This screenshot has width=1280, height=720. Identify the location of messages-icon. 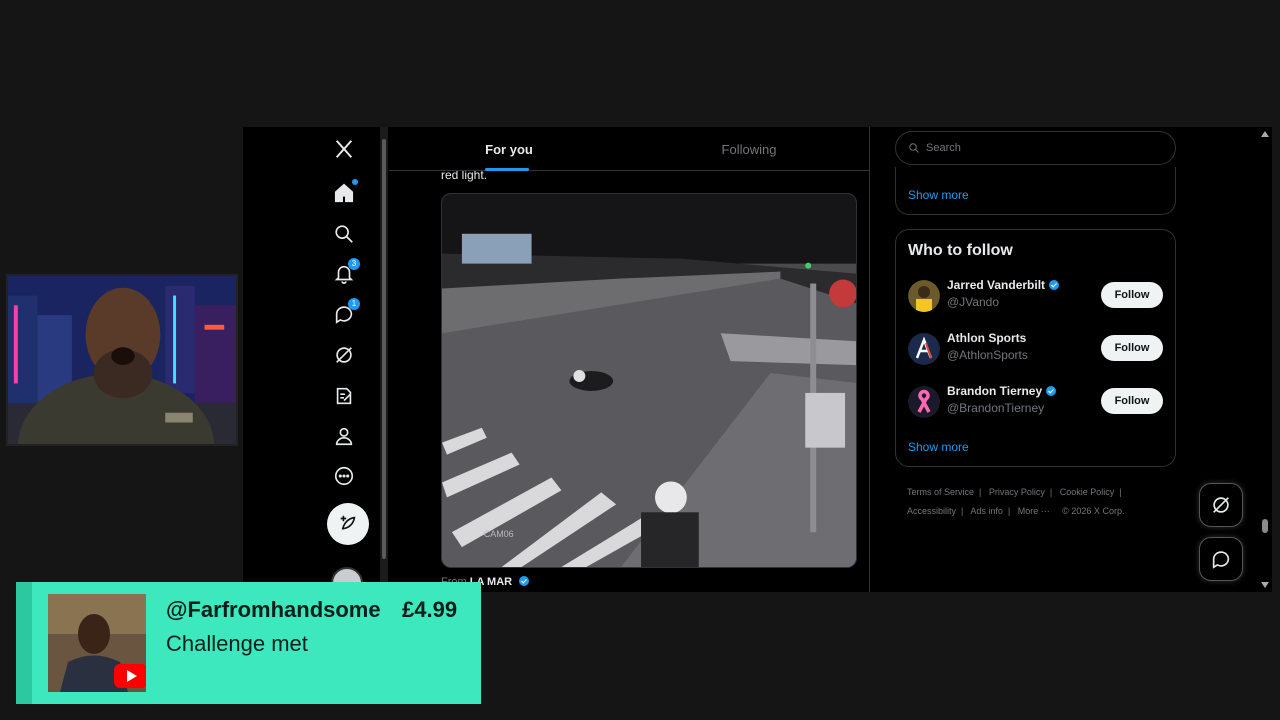
(1221, 560).